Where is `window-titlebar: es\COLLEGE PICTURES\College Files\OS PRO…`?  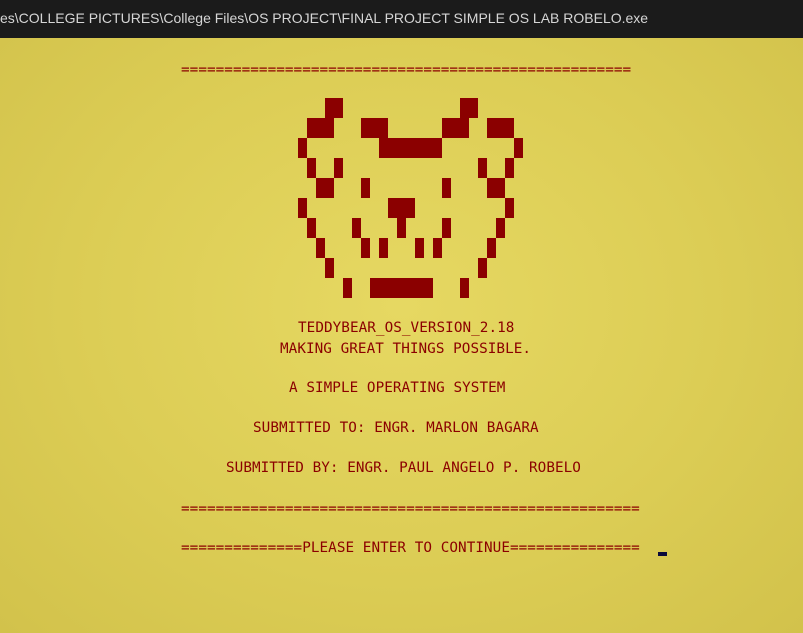
window-titlebar: es\COLLEGE PICTURES\College Files\OS PRO… is located at coordinates (401, 19).